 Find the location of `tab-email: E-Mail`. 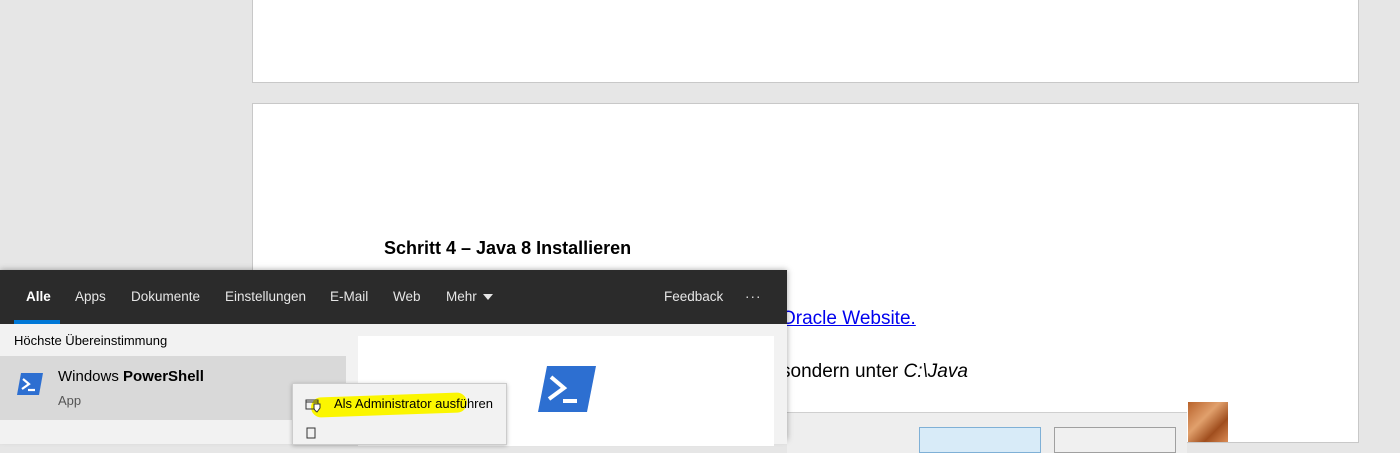

tab-email: E-Mail is located at coordinates (349, 297).